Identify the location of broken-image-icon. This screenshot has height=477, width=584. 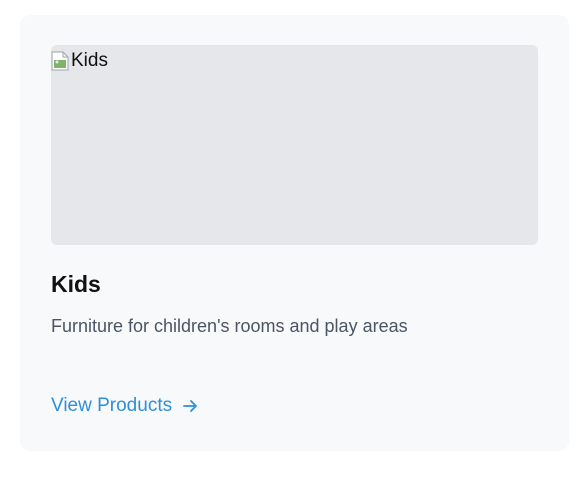
(60, 61).